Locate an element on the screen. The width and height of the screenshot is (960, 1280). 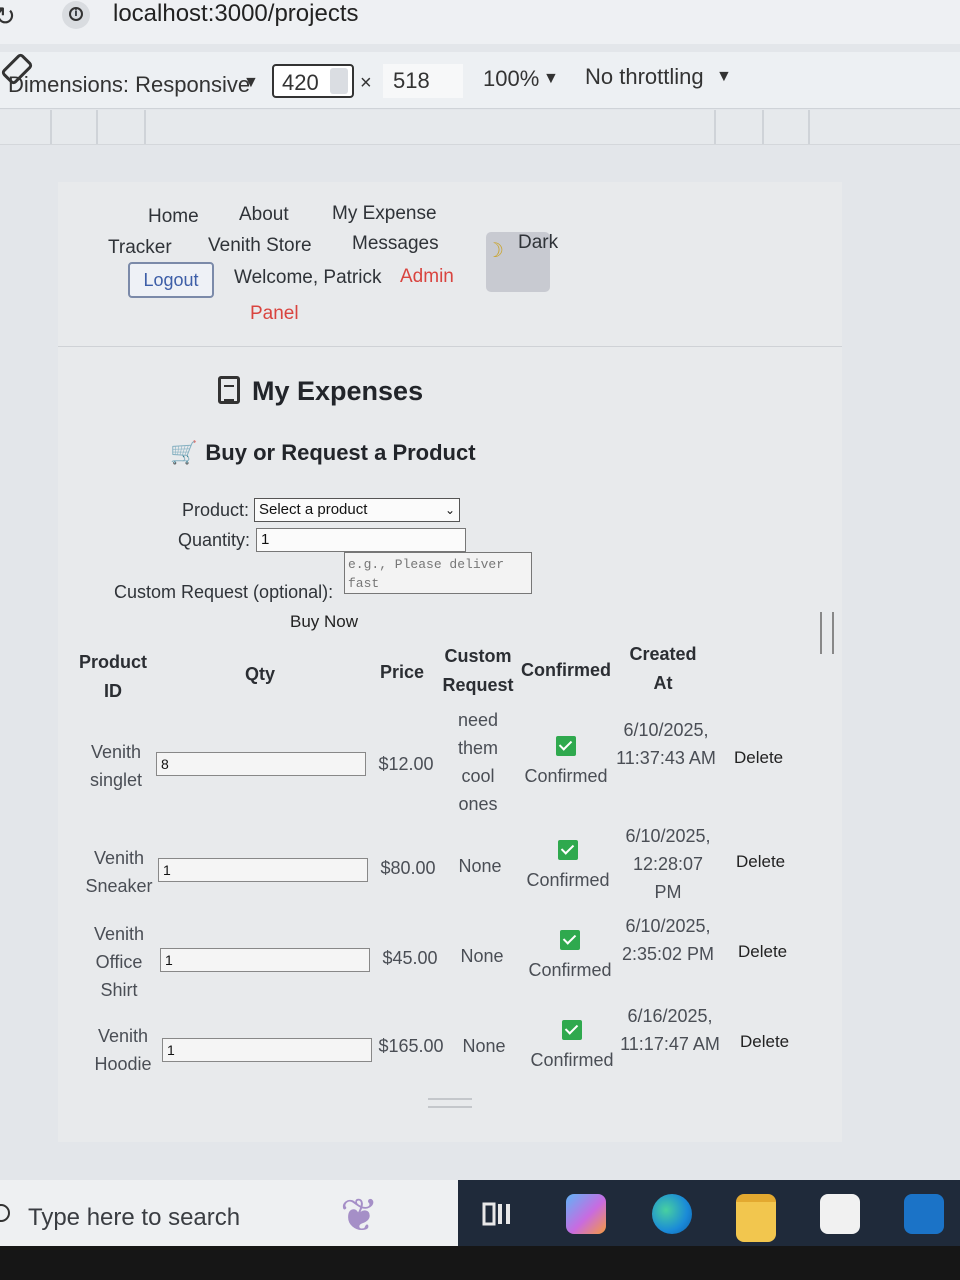
cell-price: $12.00 is located at coordinates (406, 764).